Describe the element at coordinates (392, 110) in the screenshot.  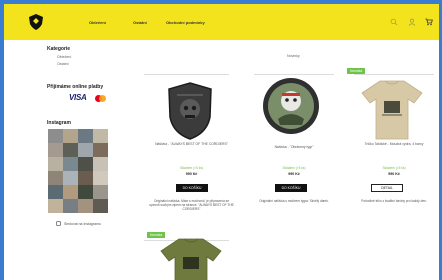
I see `product-image-tshirt-beige` at that location.